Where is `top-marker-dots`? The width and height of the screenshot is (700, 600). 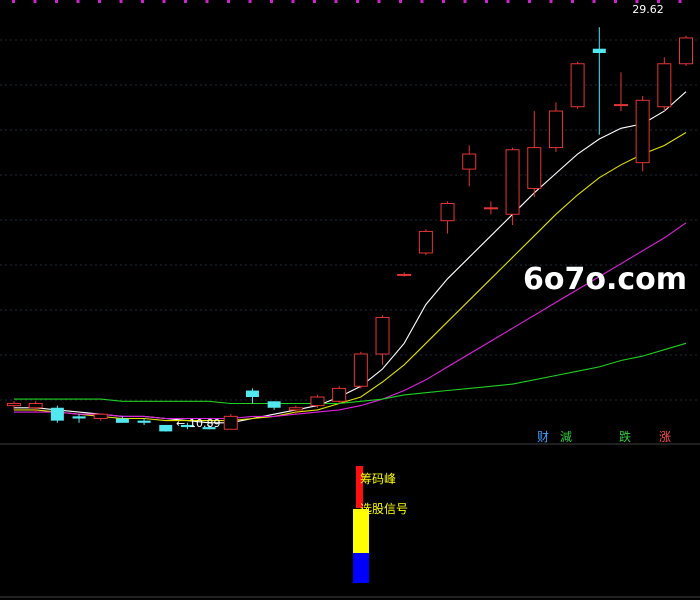 top-marker-dots is located at coordinates (347, 1).